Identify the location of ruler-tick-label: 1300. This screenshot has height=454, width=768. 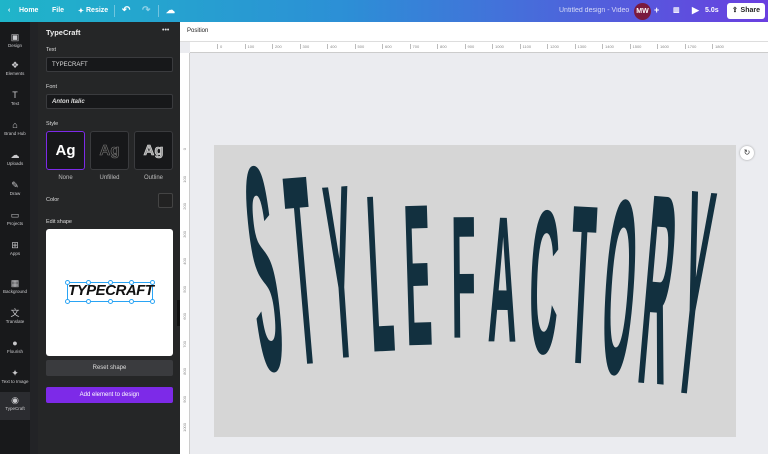
(580, 46).